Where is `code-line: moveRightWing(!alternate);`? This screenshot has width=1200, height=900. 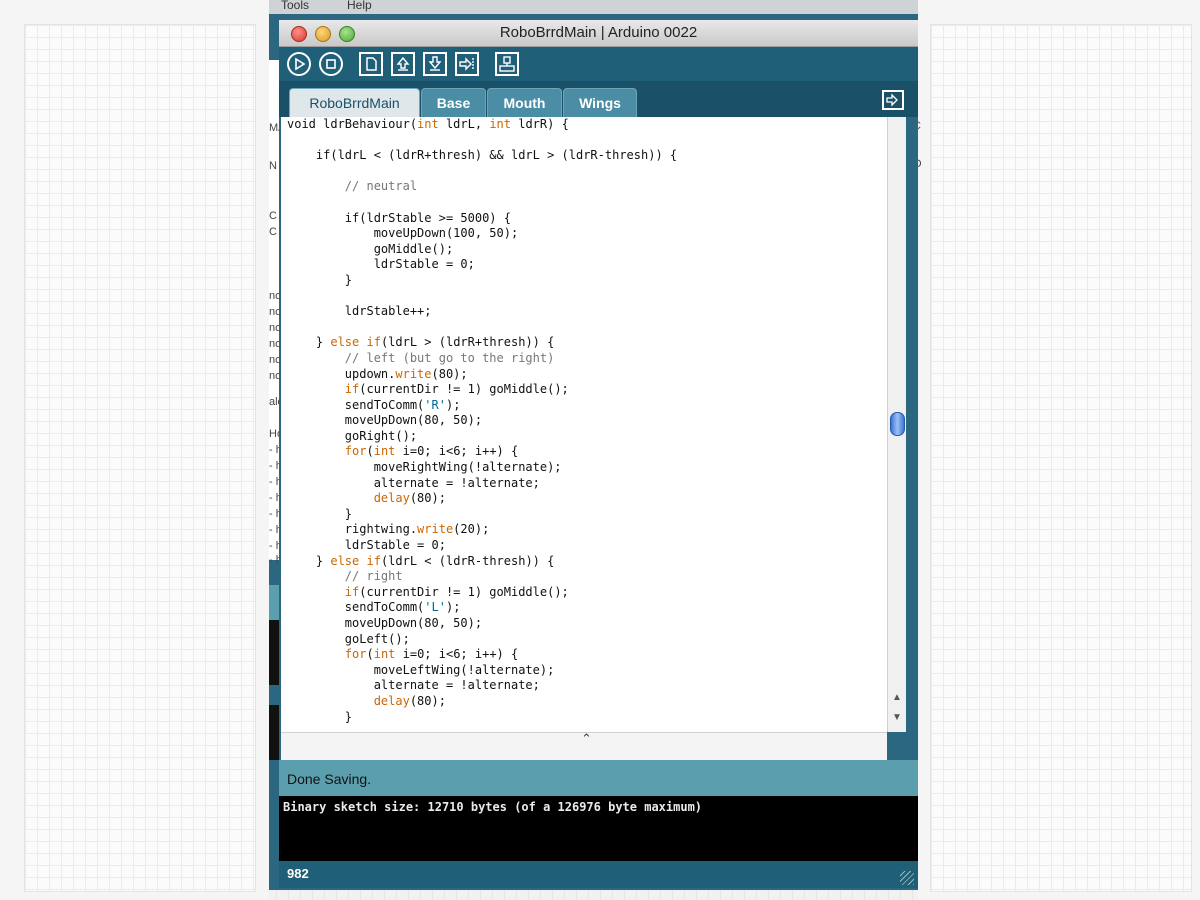
code-line: moveRightWing(!alternate); is located at coordinates (424, 467).